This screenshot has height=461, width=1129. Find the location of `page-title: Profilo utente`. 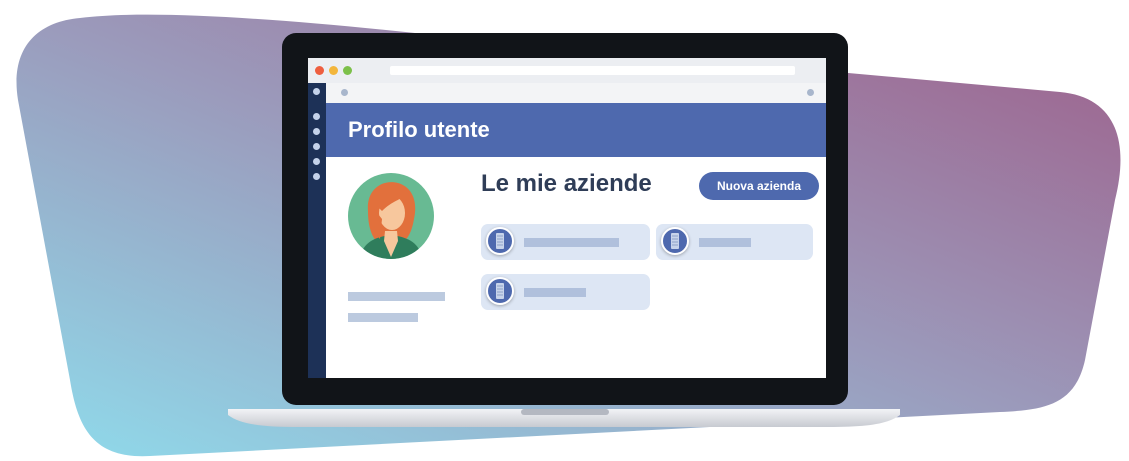

page-title: Profilo utente is located at coordinates (419, 129).